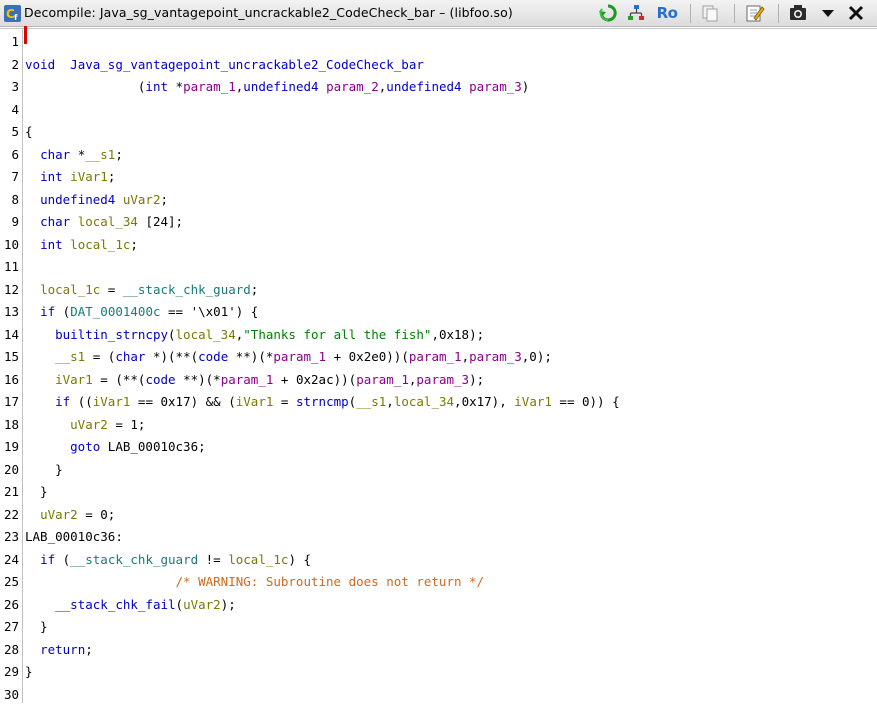 The image size is (877, 706). What do you see at coordinates (337, 334) in the screenshot?
I see `code-token: "Thanks for all the fish"` at bounding box center [337, 334].